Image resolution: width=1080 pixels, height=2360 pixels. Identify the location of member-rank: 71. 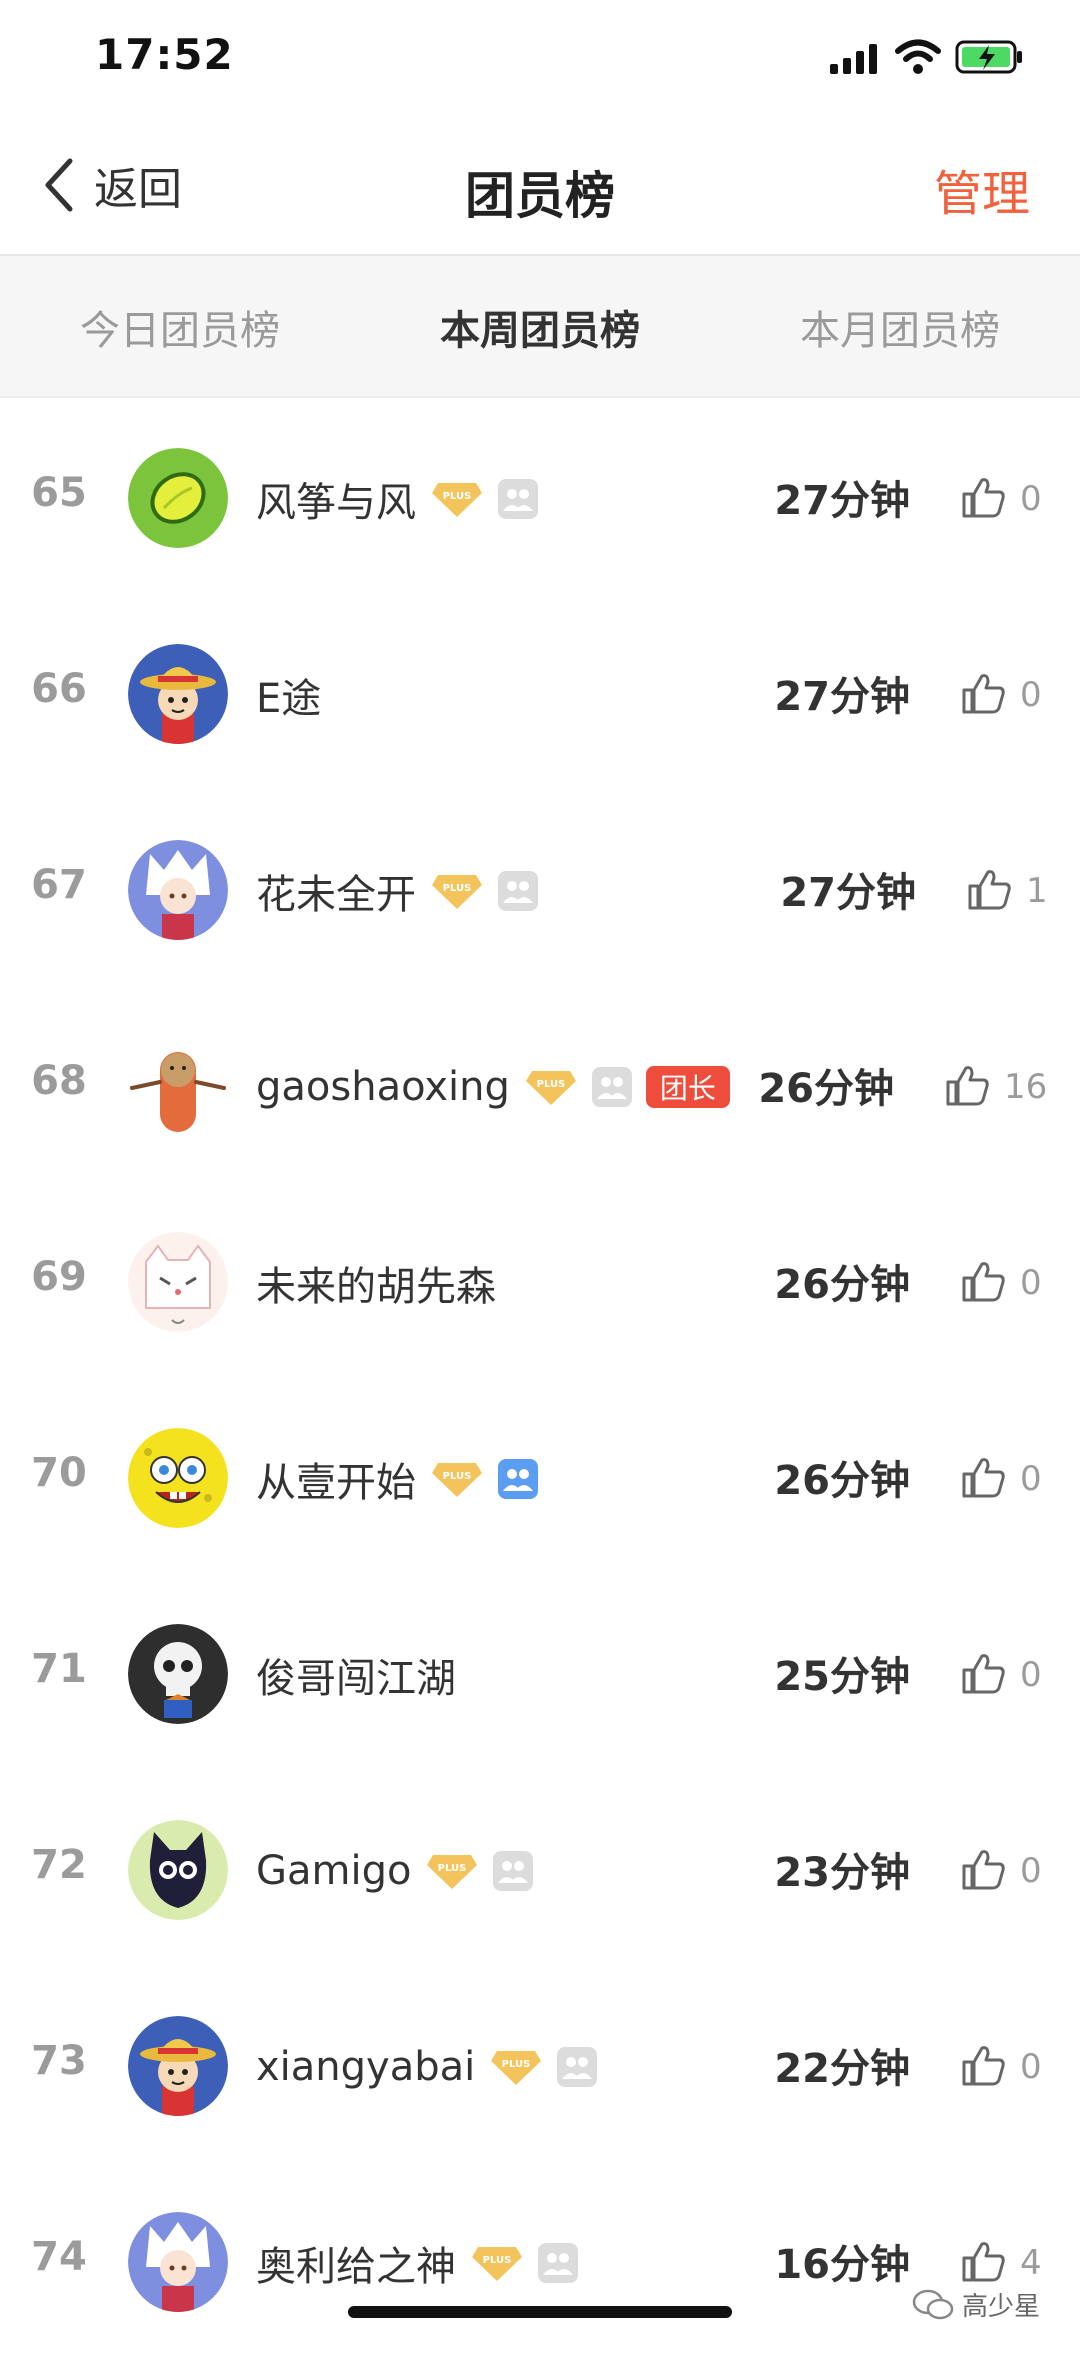
(59, 1669).